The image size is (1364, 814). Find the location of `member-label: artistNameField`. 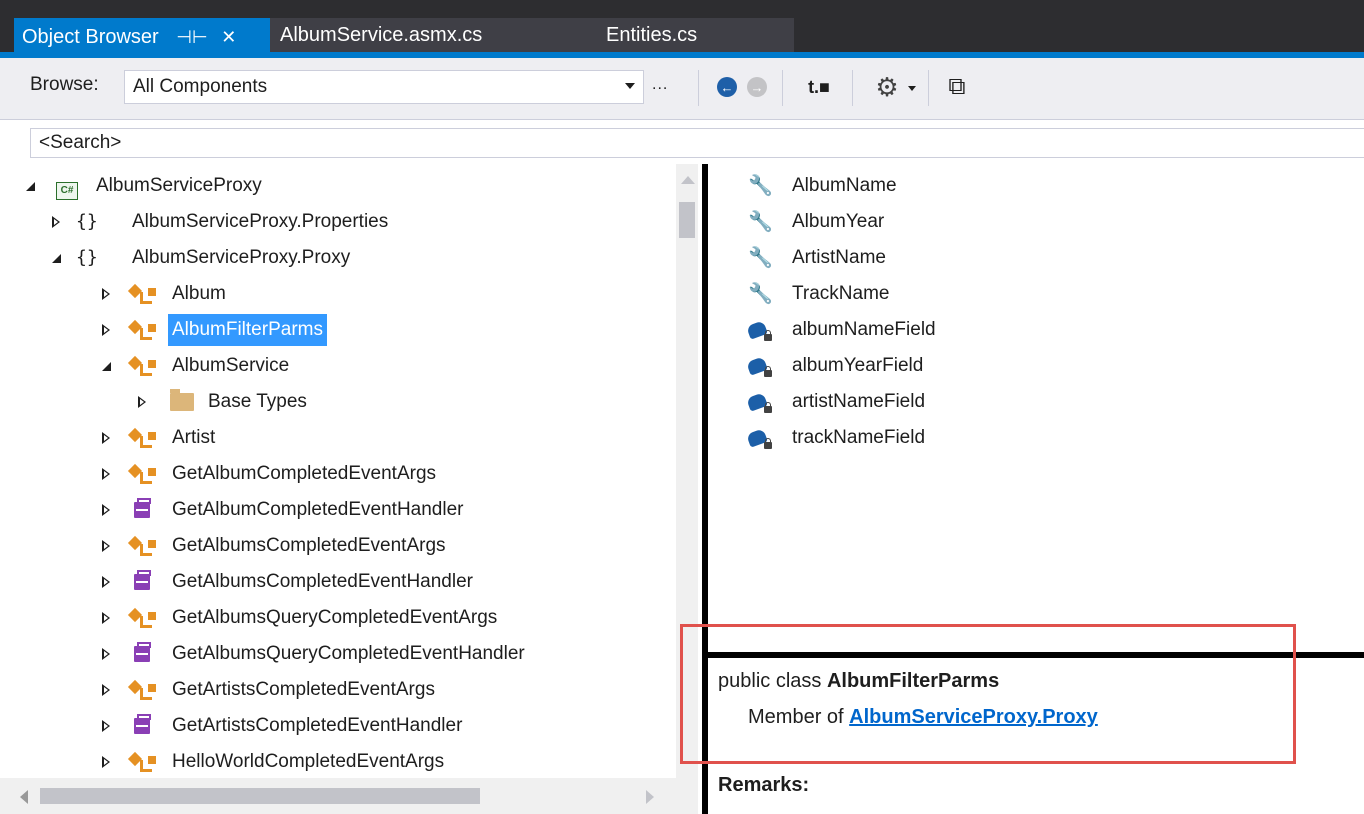

member-label: artistNameField is located at coordinates (859, 401).